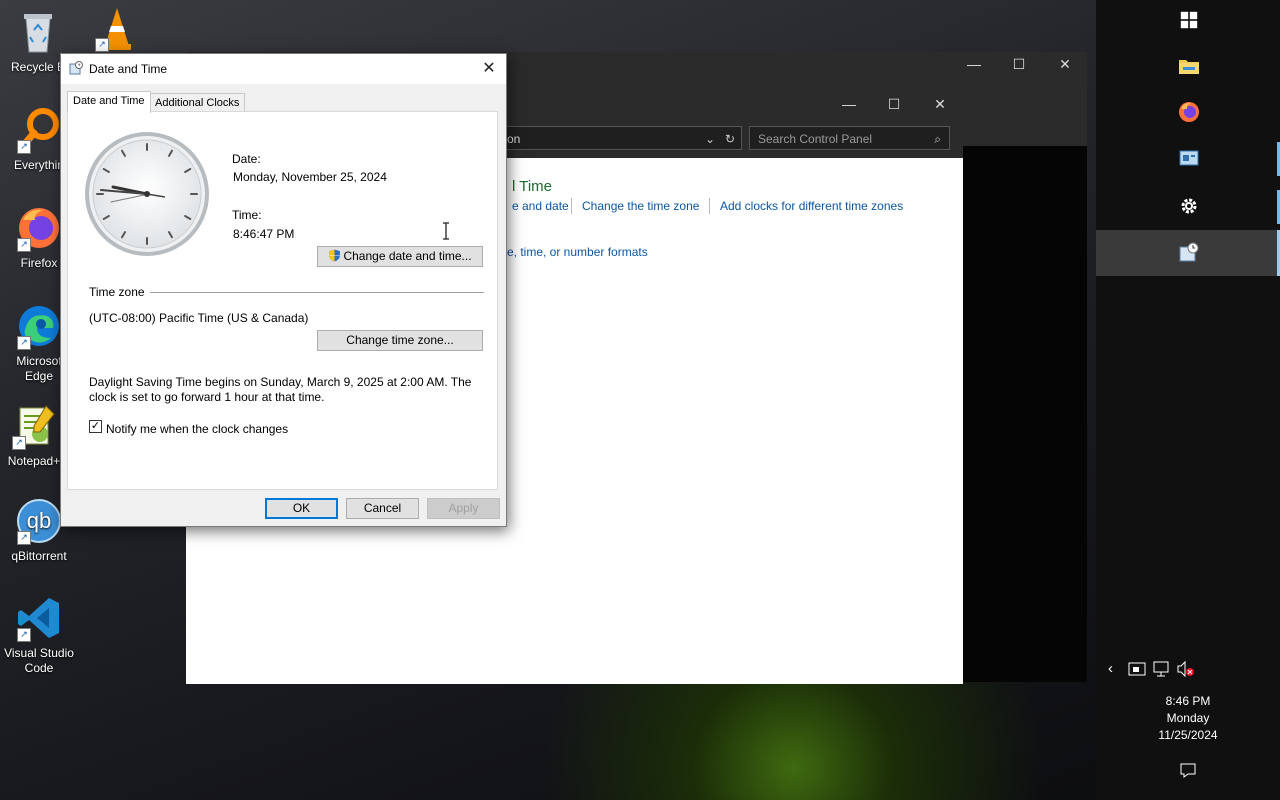 The height and width of the screenshot is (800, 1280). I want to click on tab-additional-clocks: Additional Clocks, so click(197, 102).